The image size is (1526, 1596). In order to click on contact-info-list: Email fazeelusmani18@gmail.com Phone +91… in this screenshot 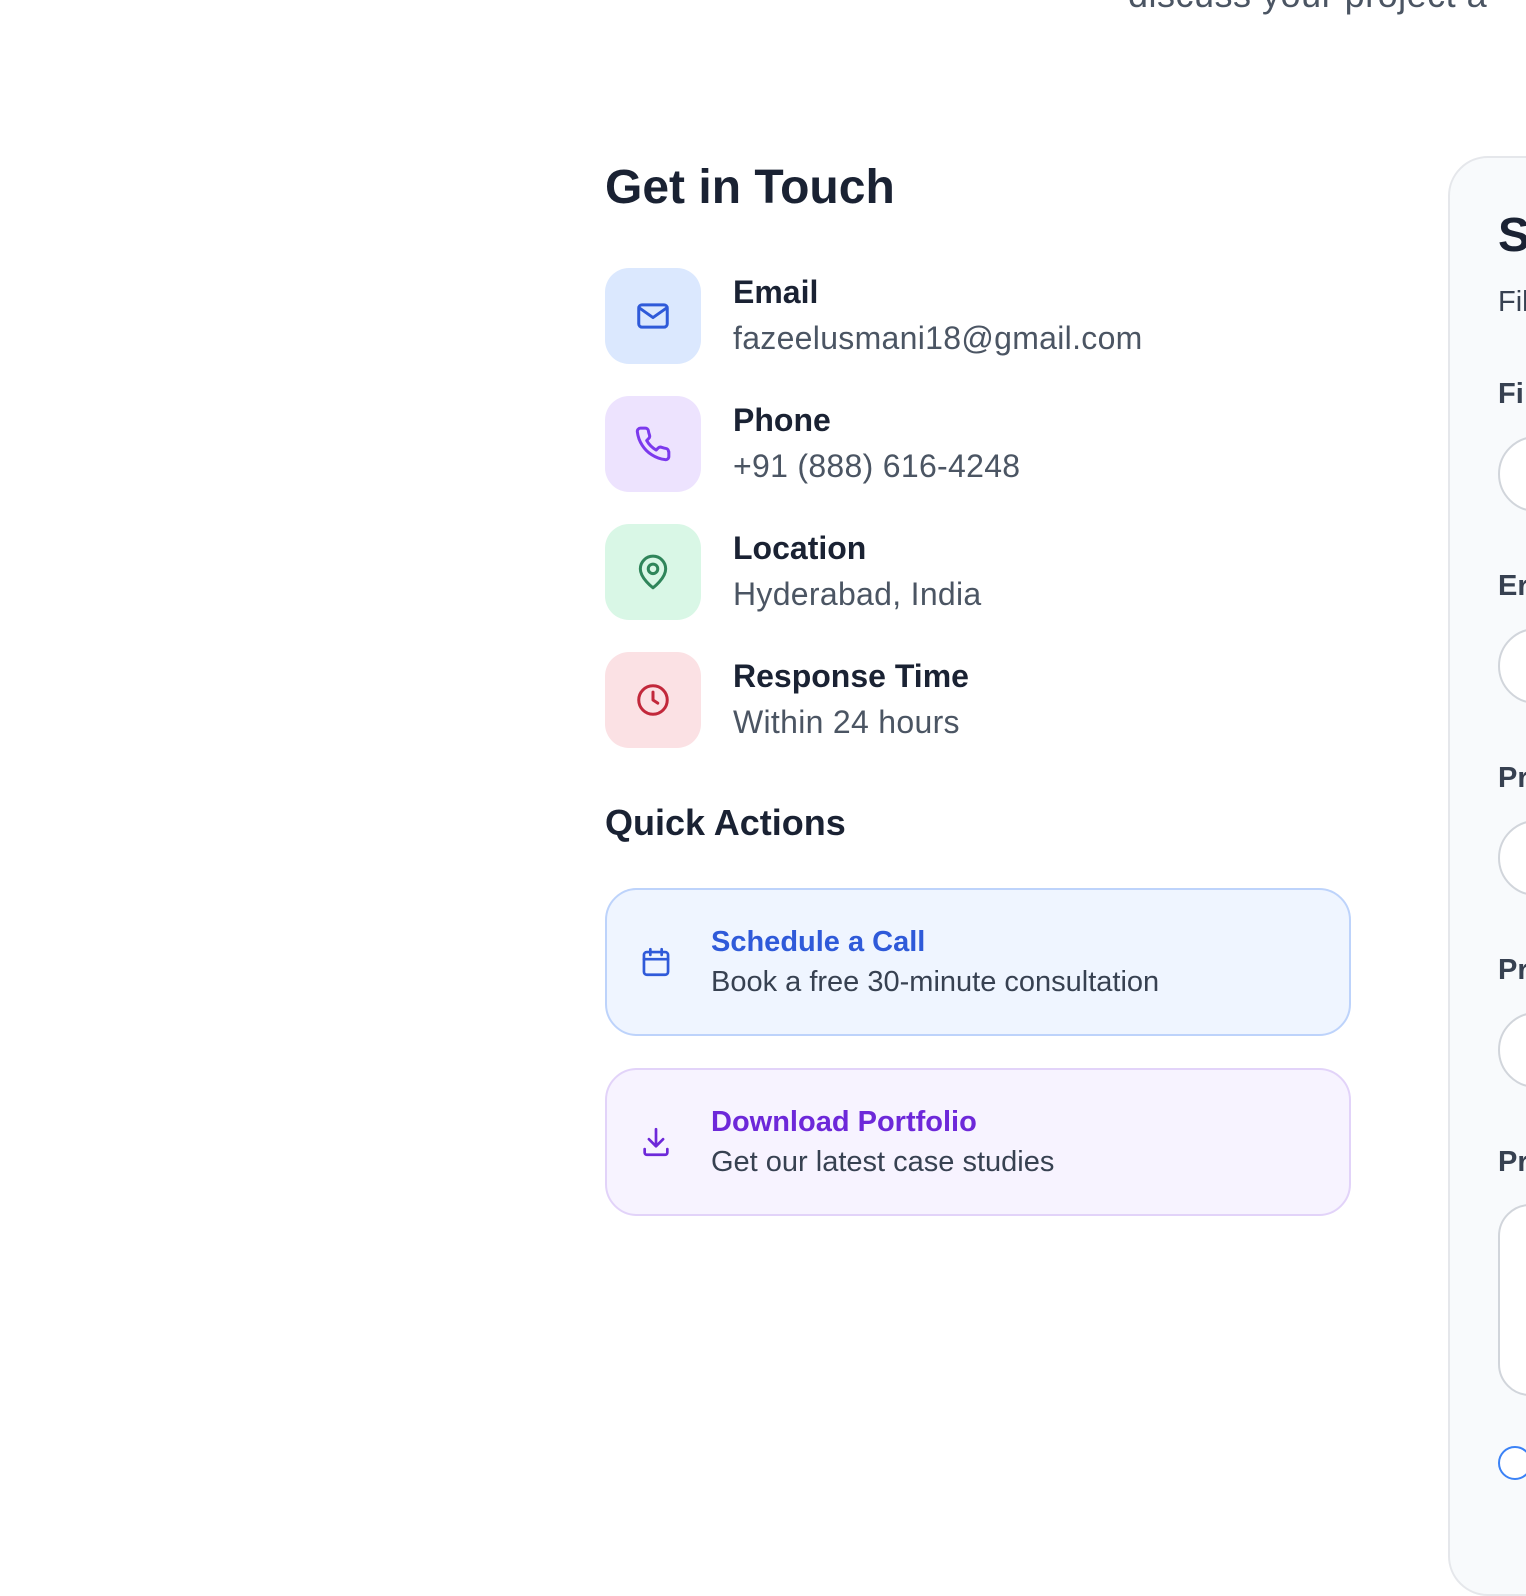, I will do `click(979, 508)`.